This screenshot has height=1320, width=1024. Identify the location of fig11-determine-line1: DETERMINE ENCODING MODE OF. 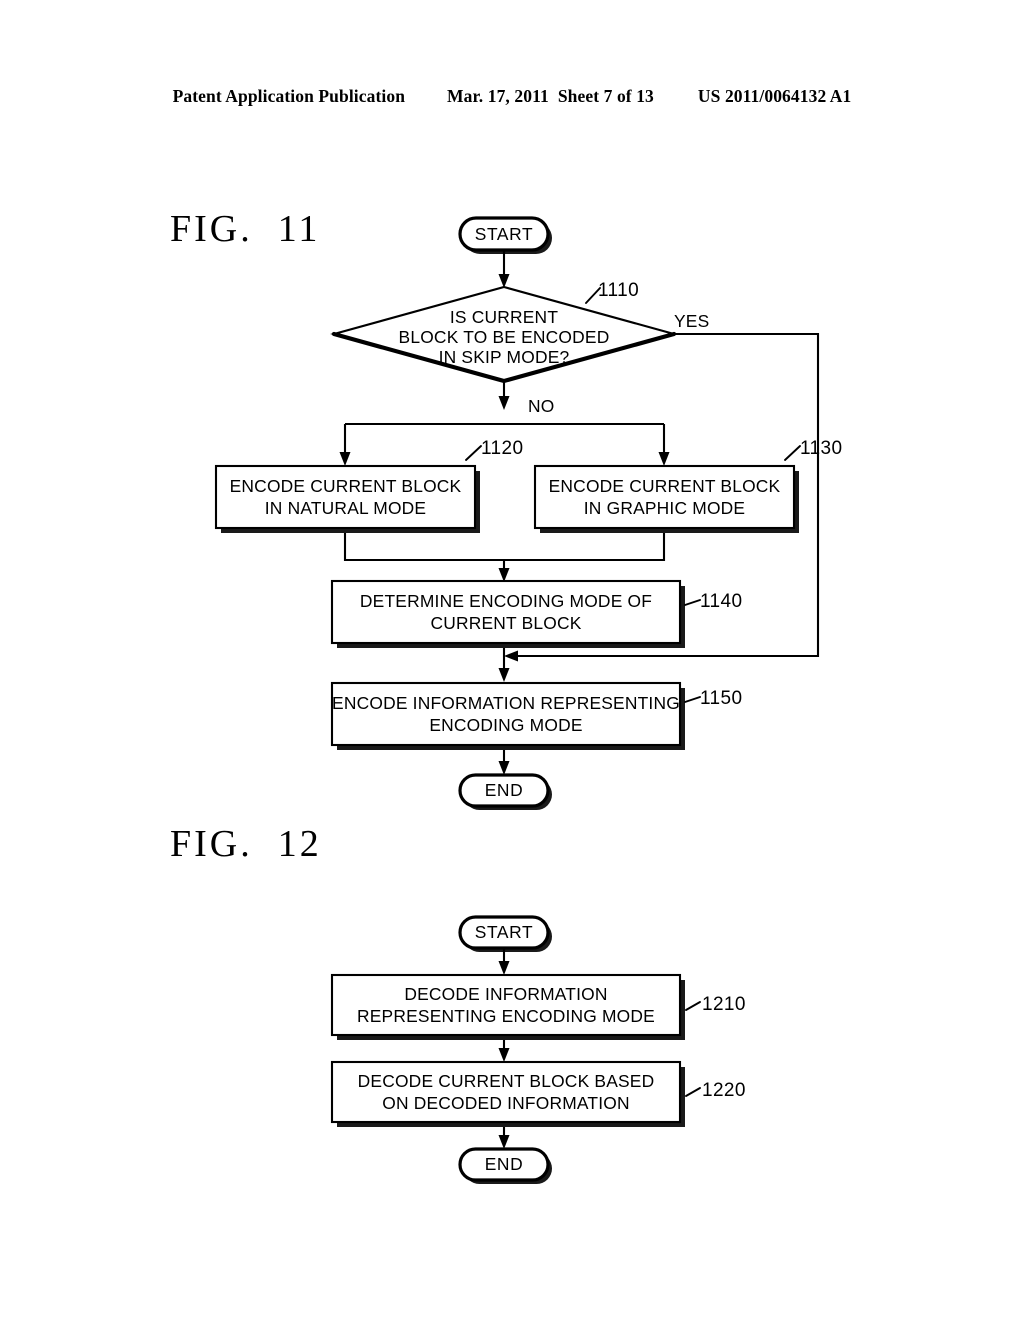
(506, 601).